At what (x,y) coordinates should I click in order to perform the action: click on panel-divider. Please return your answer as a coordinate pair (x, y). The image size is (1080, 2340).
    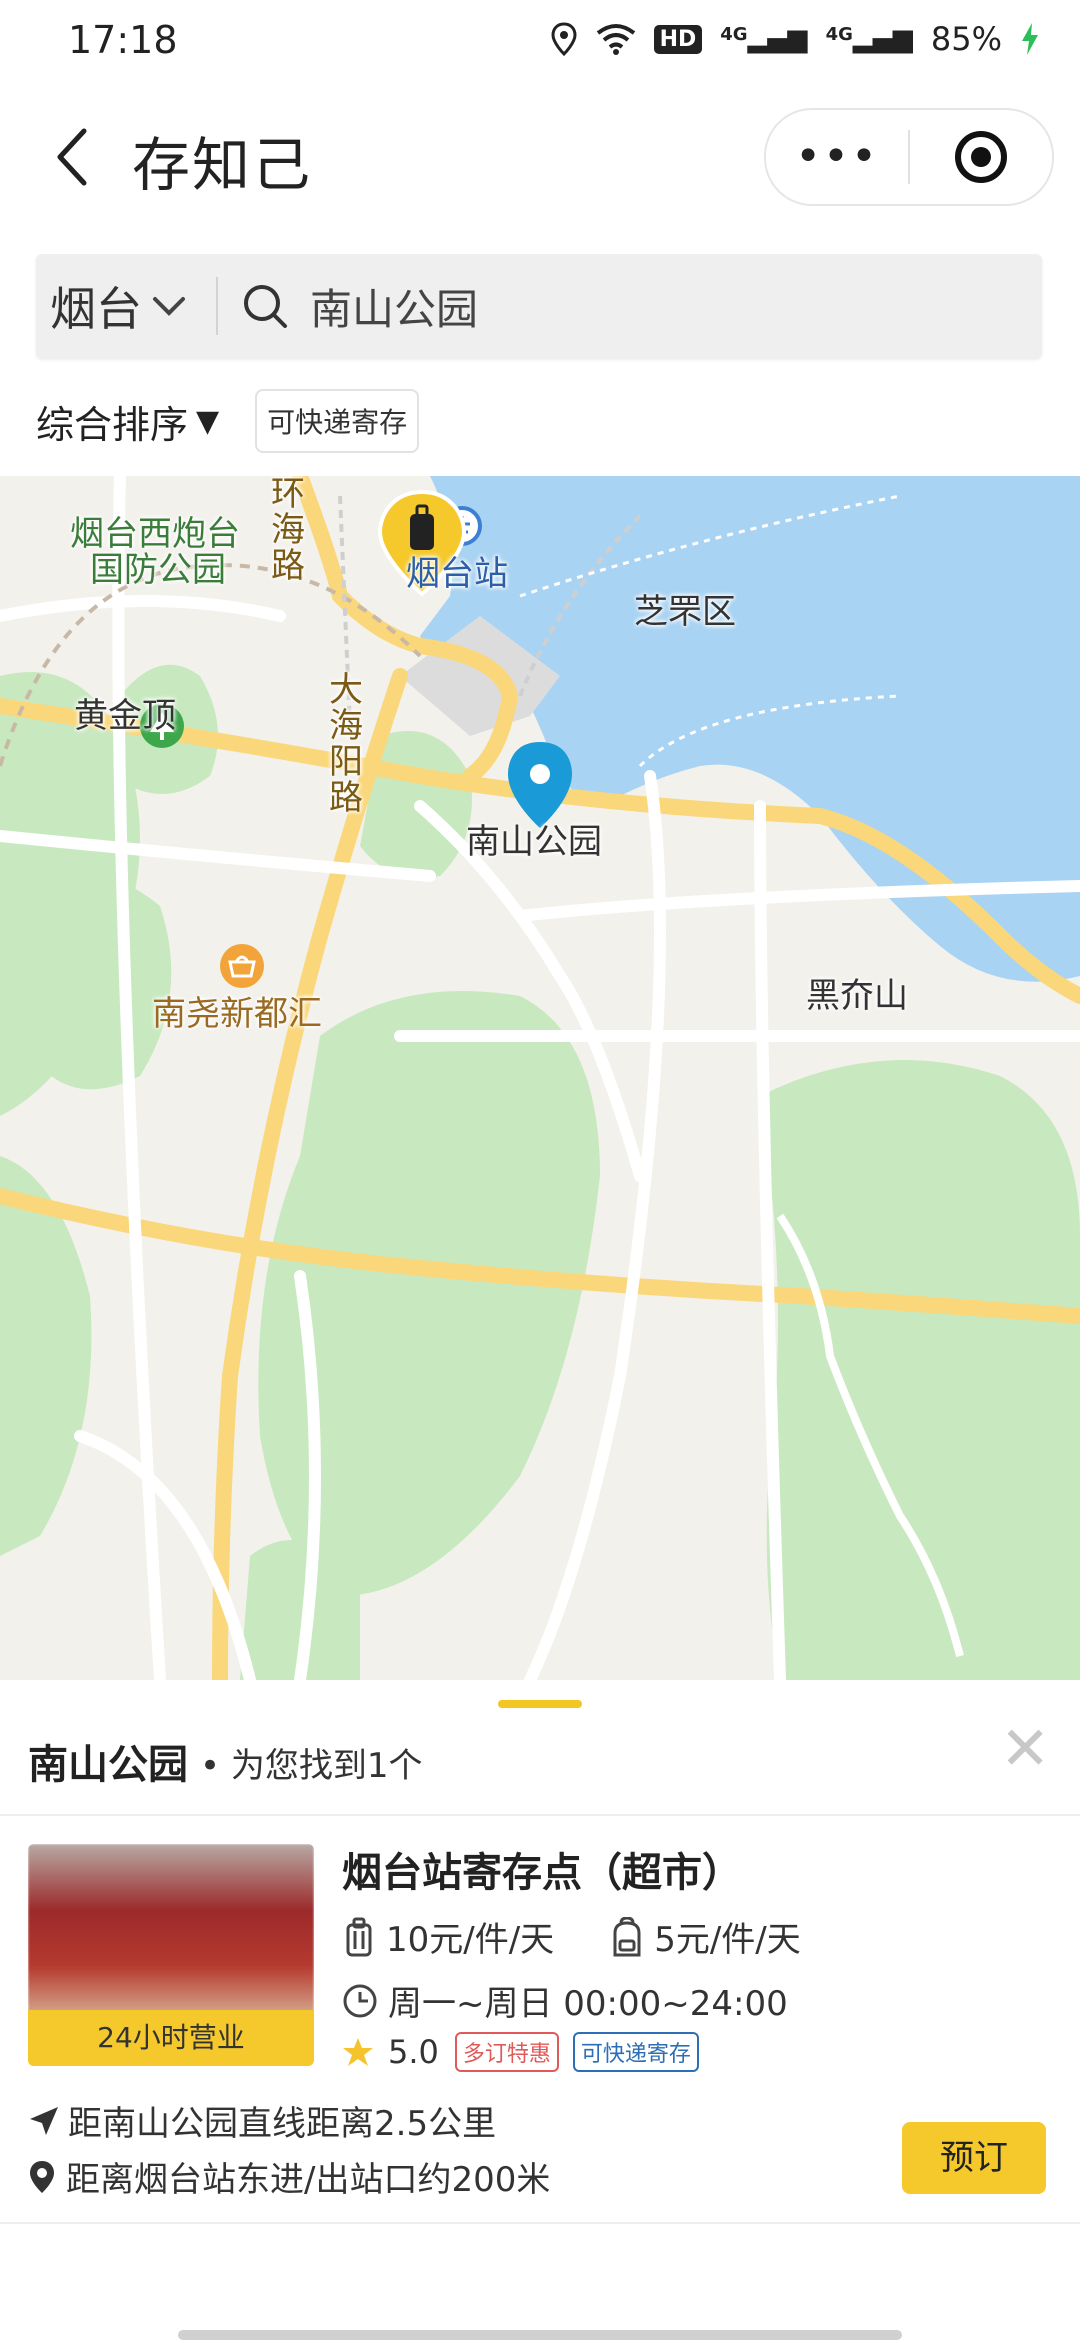
    Looking at the image, I should click on (540, 1815).